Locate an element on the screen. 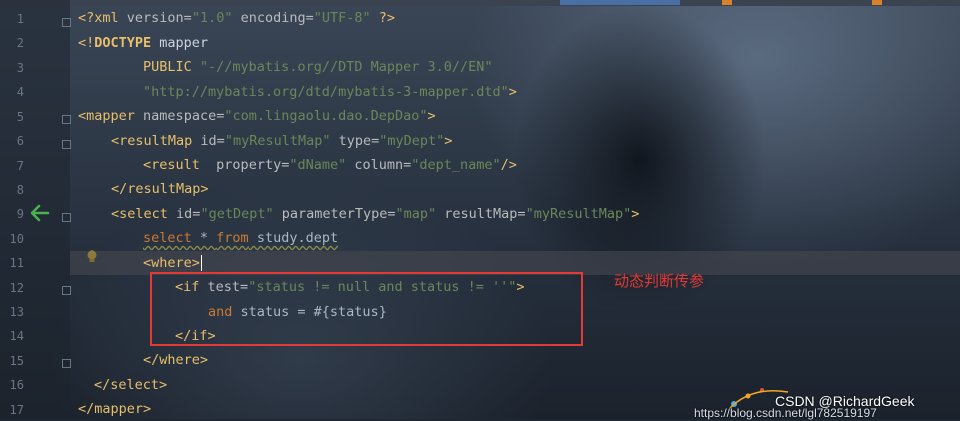 The image size is (960, 421). code-line-15: </where> is located at coordinates (175, 360).